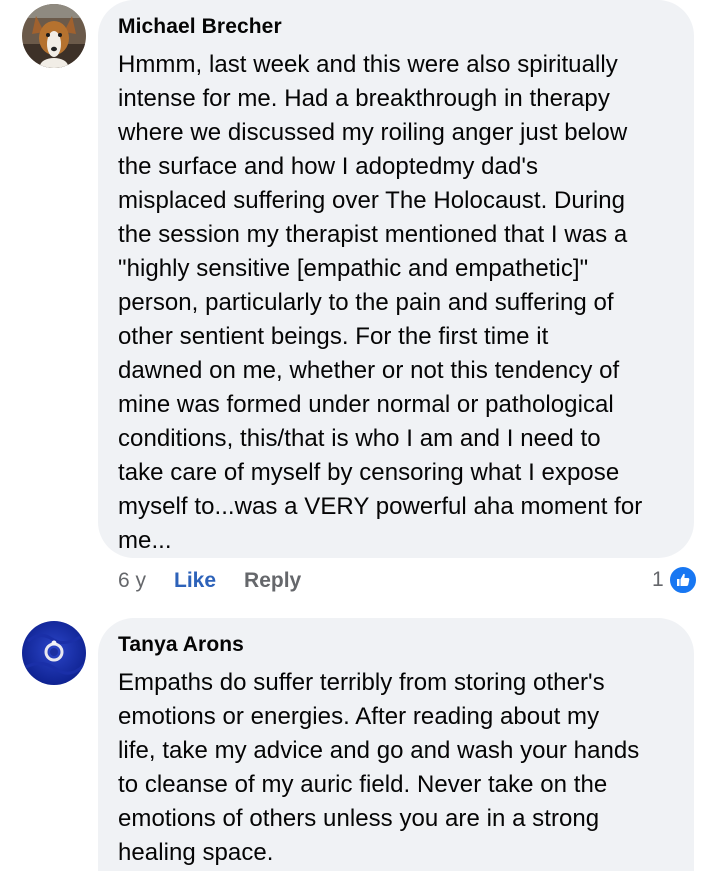 Image resolution: width=720 pixels, height=871 pixels. What do you see at coordinates (132, 581) in the screenshot?
I see `comment-timestamp: 6 y` at bounding box center [132, 581].